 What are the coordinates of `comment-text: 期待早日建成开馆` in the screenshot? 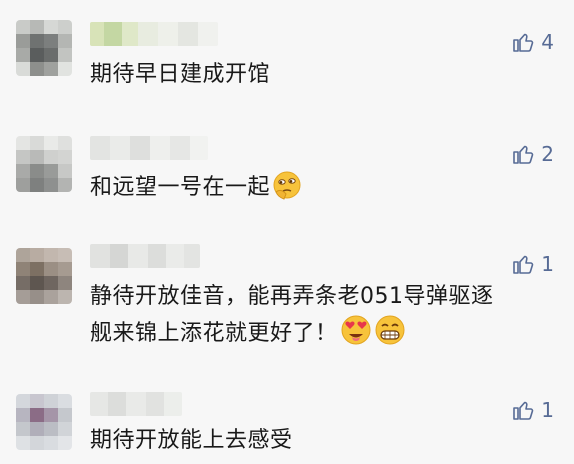 It's located at (180, 74).